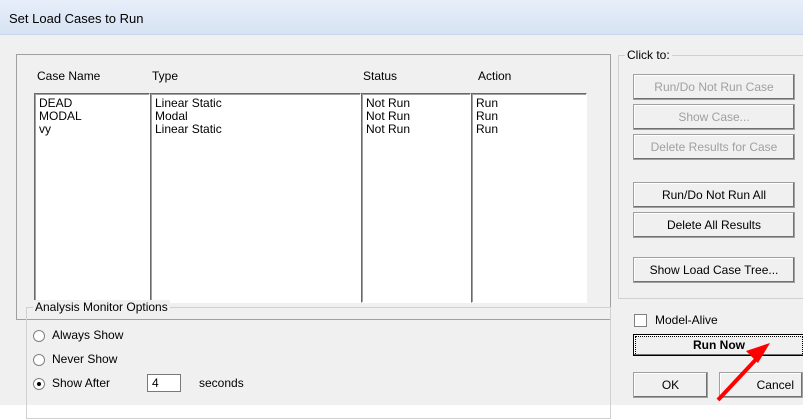 This screenshot has height=419, width=803. What do you see at coordinates (255, 198) in the screenshot?
I see `type-list: Linear Static Modal Linear Static` at bounding box center [255, 198].